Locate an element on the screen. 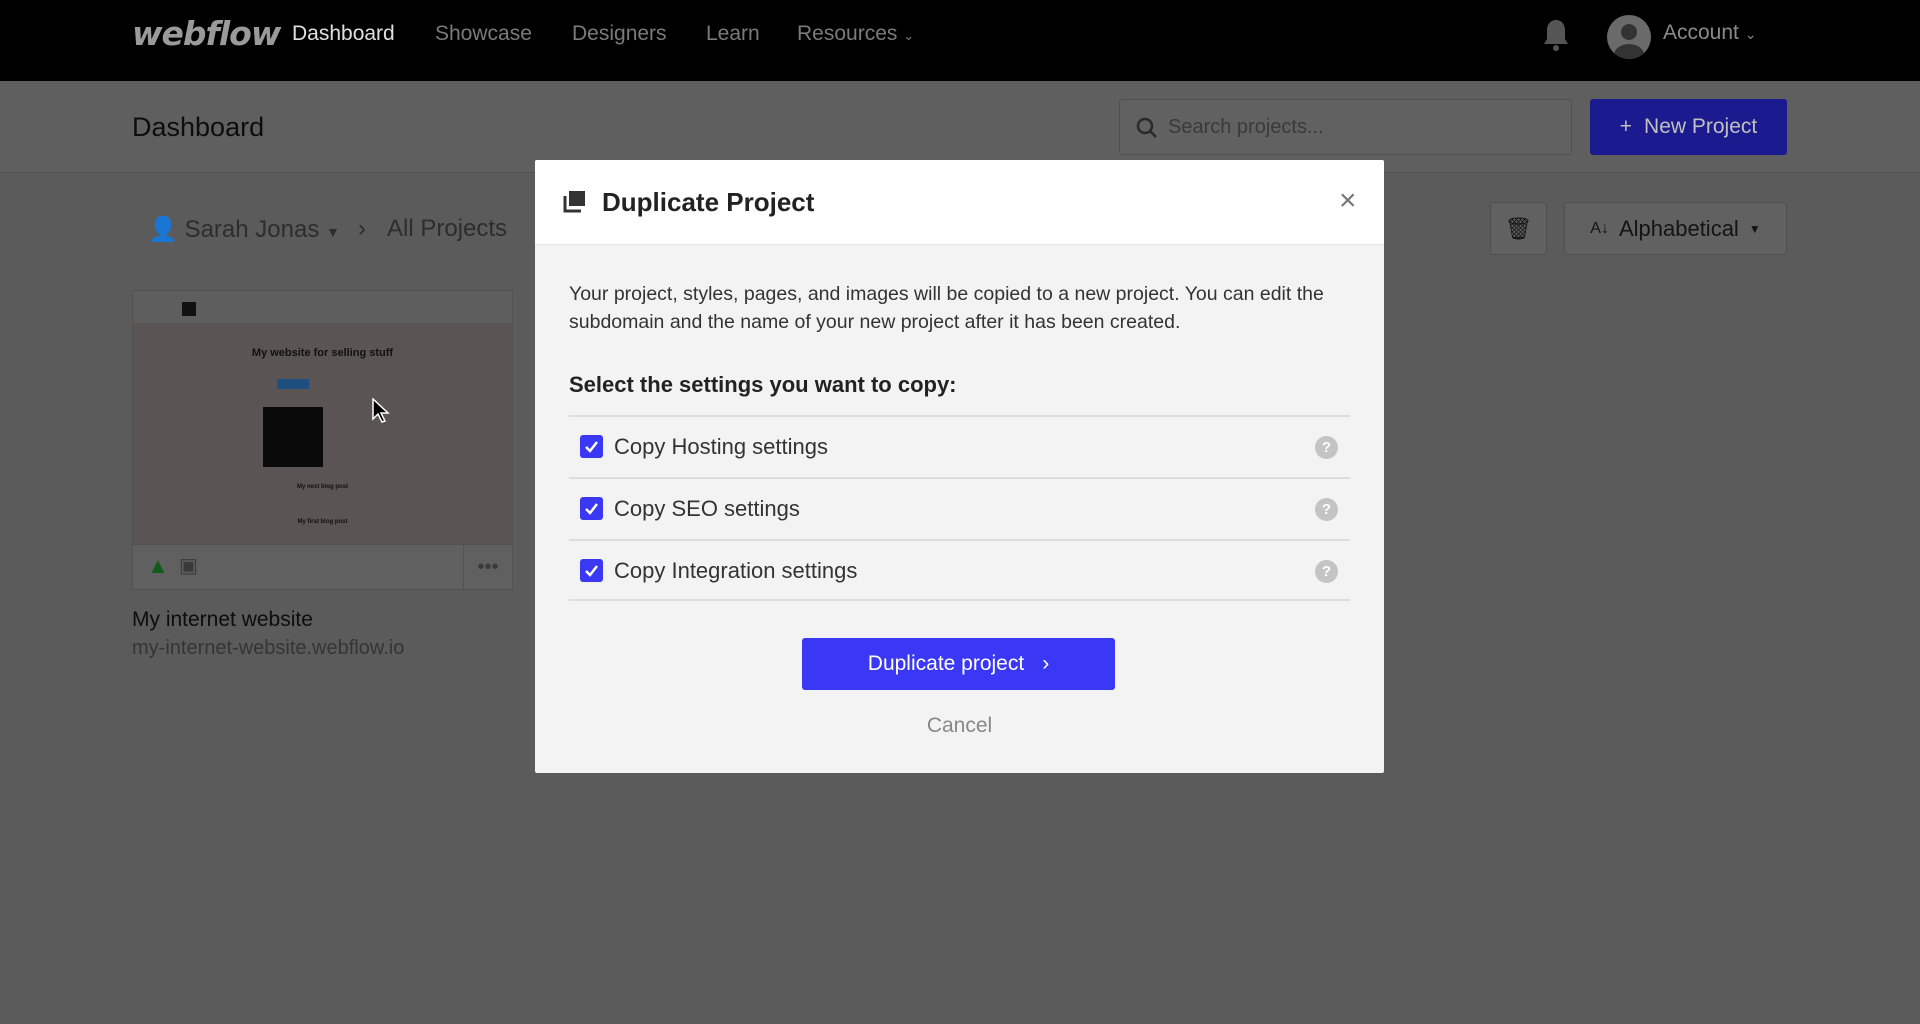 The width and height of the screenshot is (1920, 1024). store-icon: ▣ is located at coordinates (188, 565).